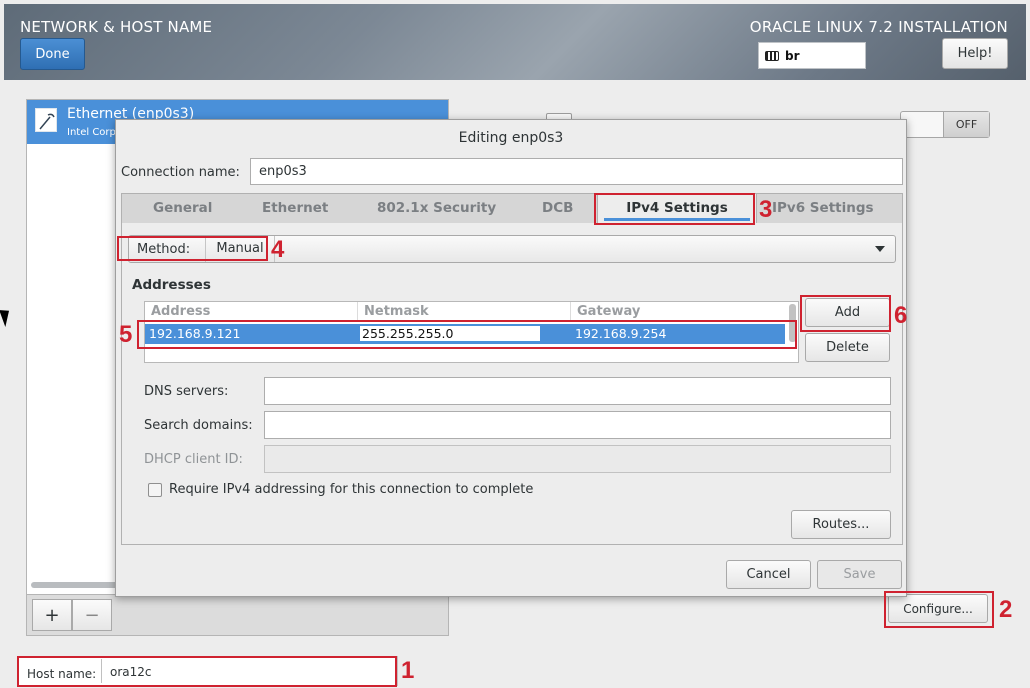 The height and width of the screenshot is (688, 1030). I want to click on dhcp-client-id-input, so click(577, 459).